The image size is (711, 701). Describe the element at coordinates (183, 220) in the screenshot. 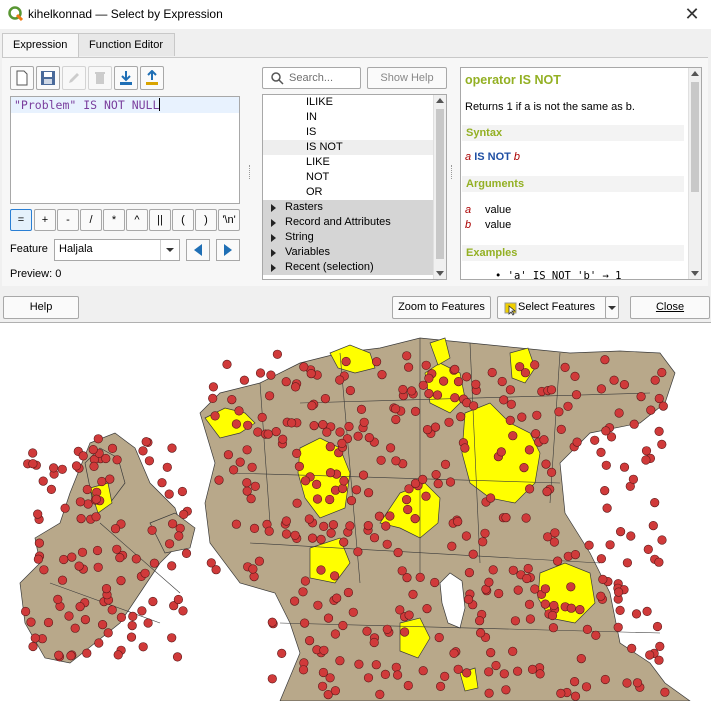

I see `operator-open-paren-button: (` at that location.